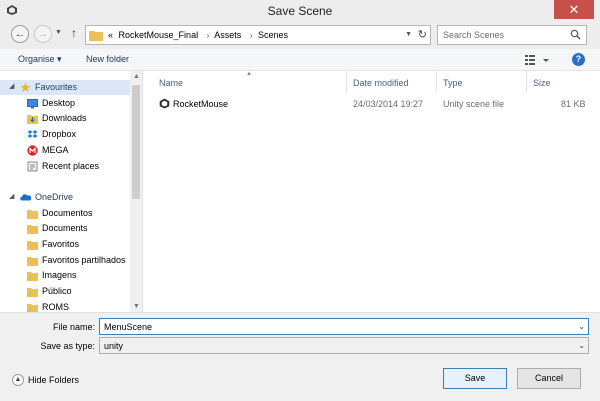  Describe the element at coordinates (32, 104) in the screenshot. I see `desktop-icon` at that location.